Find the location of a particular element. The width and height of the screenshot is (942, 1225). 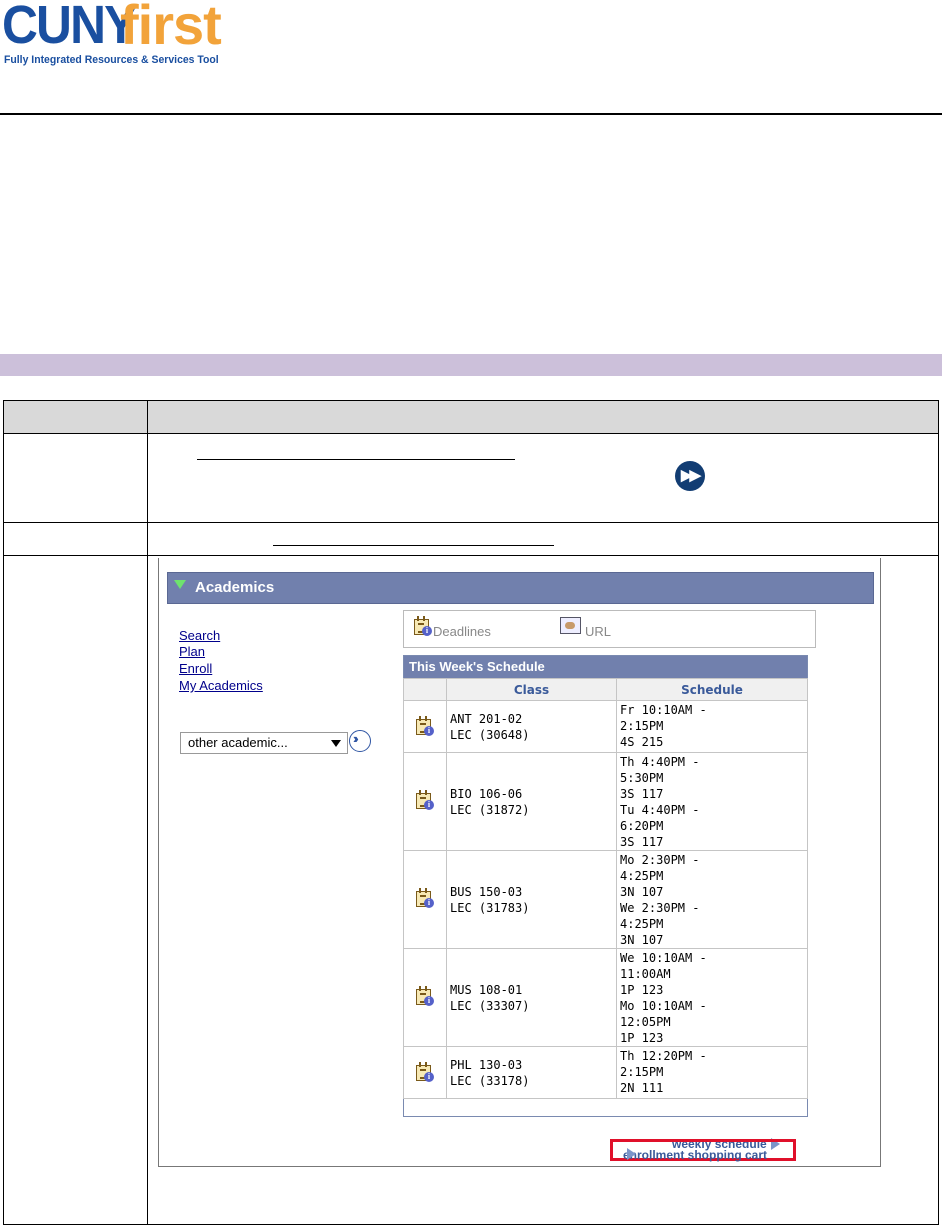

go-double-arrow-icon: ›› is located at coordinates (360, 741).